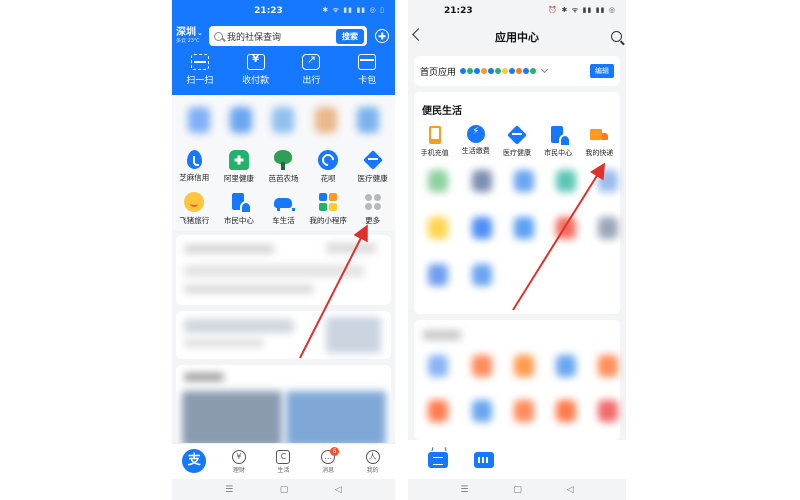 Image resolution: width=800 pixels, height=500 pixels. I want to click on app-sesame-credit: 芝麻信用, so click(194, 168).